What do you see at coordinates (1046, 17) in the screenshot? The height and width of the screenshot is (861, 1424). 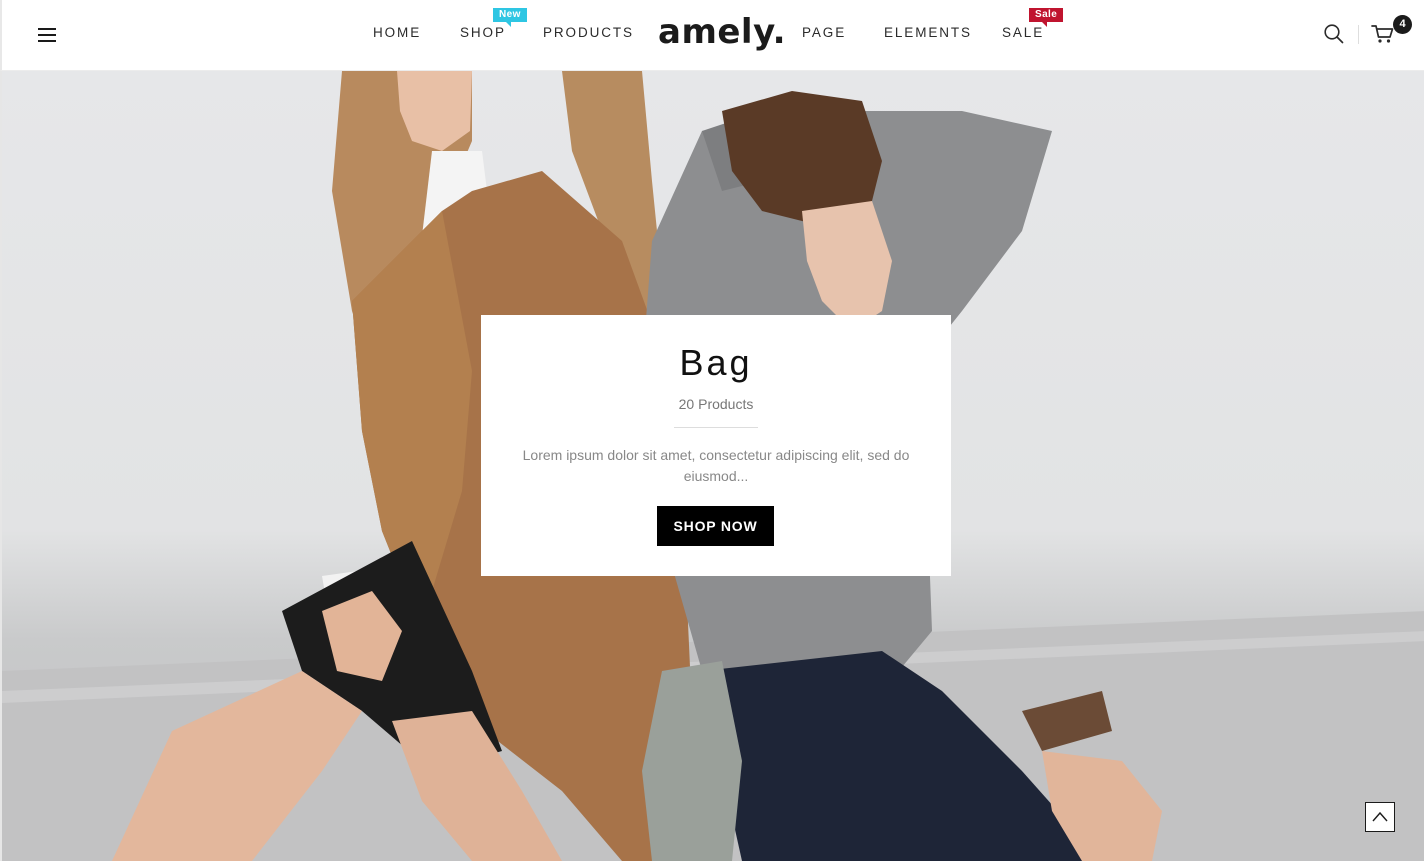 I see `sale-badge: Sale` at bounding box center [1046, 17].